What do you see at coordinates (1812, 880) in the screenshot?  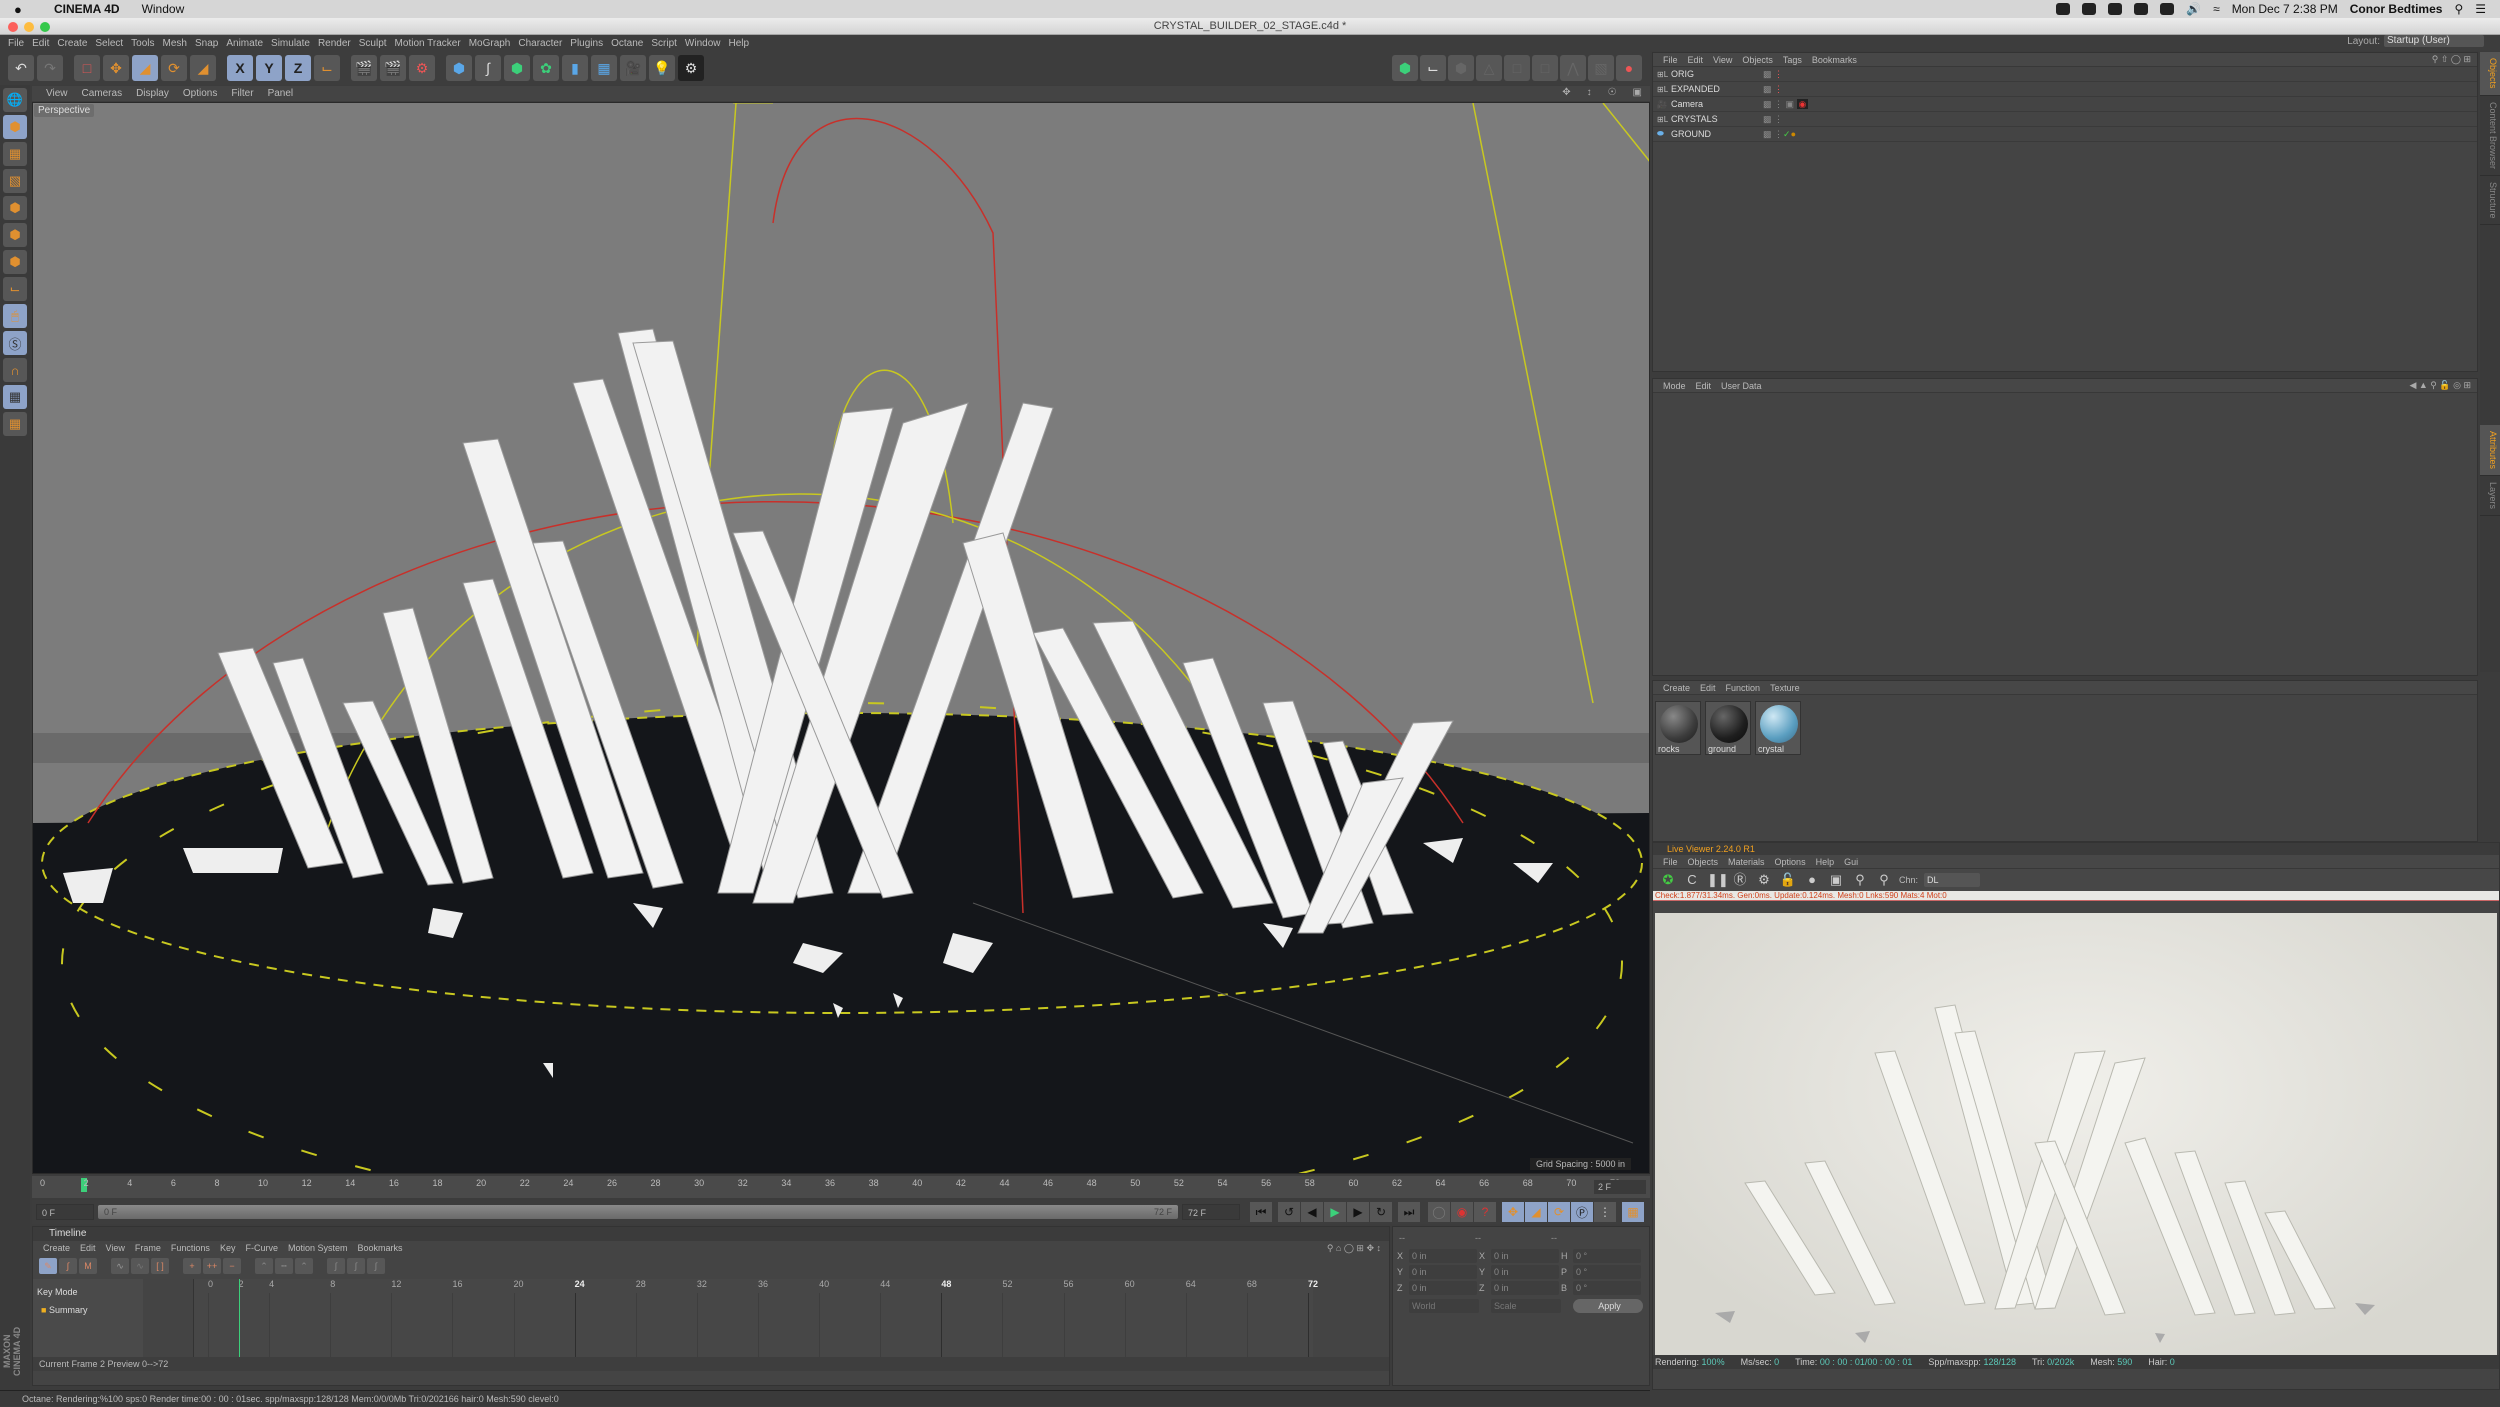 I see `material-preview-icon: ●` at bounding box center [1812, 880].